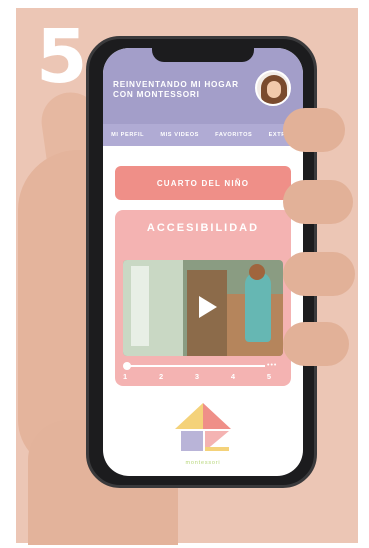 This screenshot has height=548, width=369. Describe the element at coordinates (272, 365) in the screenshot. I see `timeline-more: •••` at that location.